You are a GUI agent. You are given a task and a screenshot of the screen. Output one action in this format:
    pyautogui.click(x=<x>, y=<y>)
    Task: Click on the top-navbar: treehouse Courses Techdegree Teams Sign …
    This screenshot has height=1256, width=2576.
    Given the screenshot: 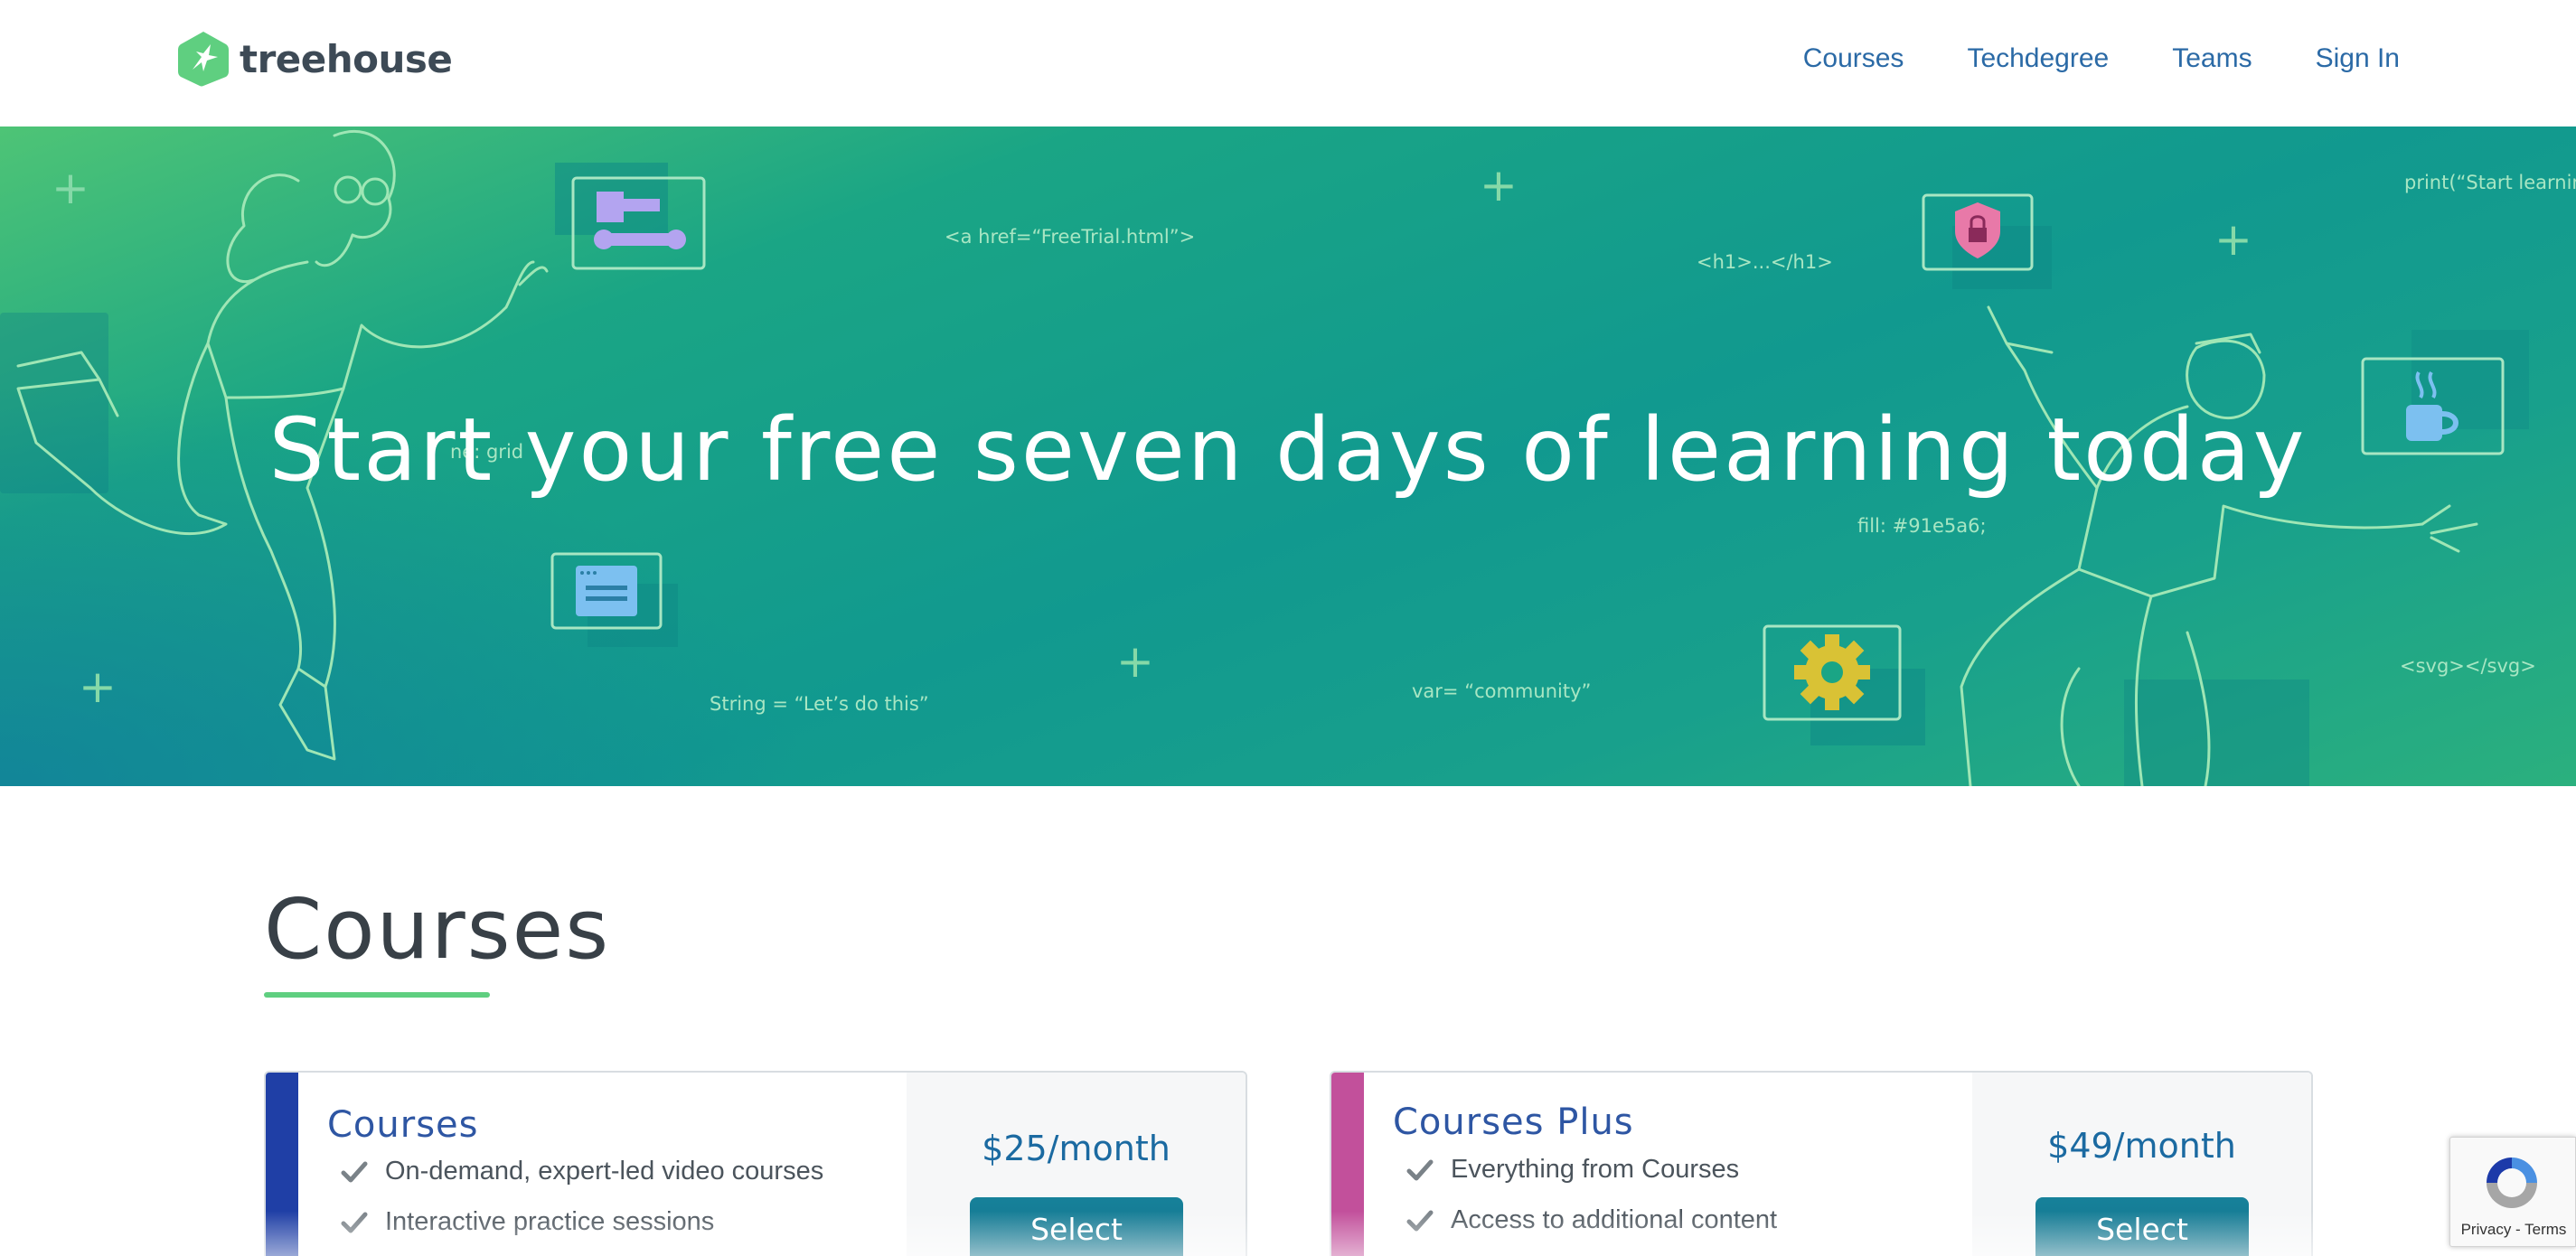 What is the action you would take?
    pyautogui.click(x=1288, y=63)
    